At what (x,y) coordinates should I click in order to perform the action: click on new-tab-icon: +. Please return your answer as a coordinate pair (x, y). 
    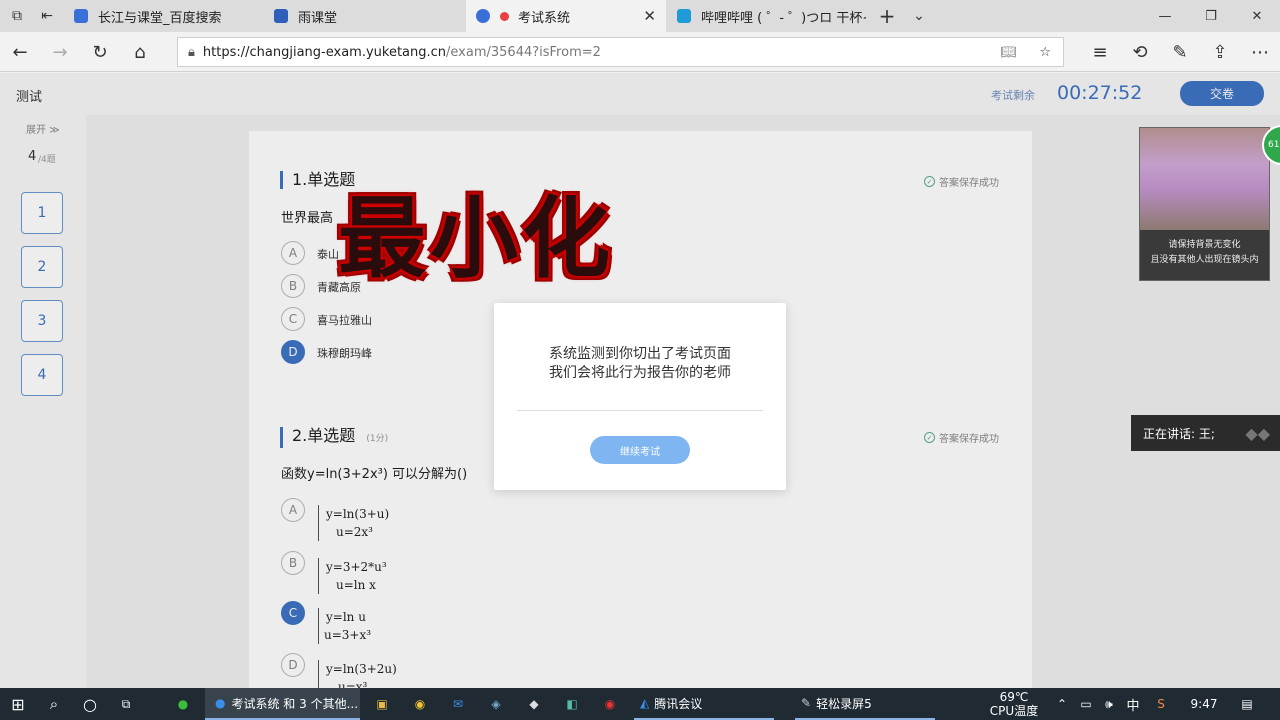
    Looking at the image, I should click on (887, 16).